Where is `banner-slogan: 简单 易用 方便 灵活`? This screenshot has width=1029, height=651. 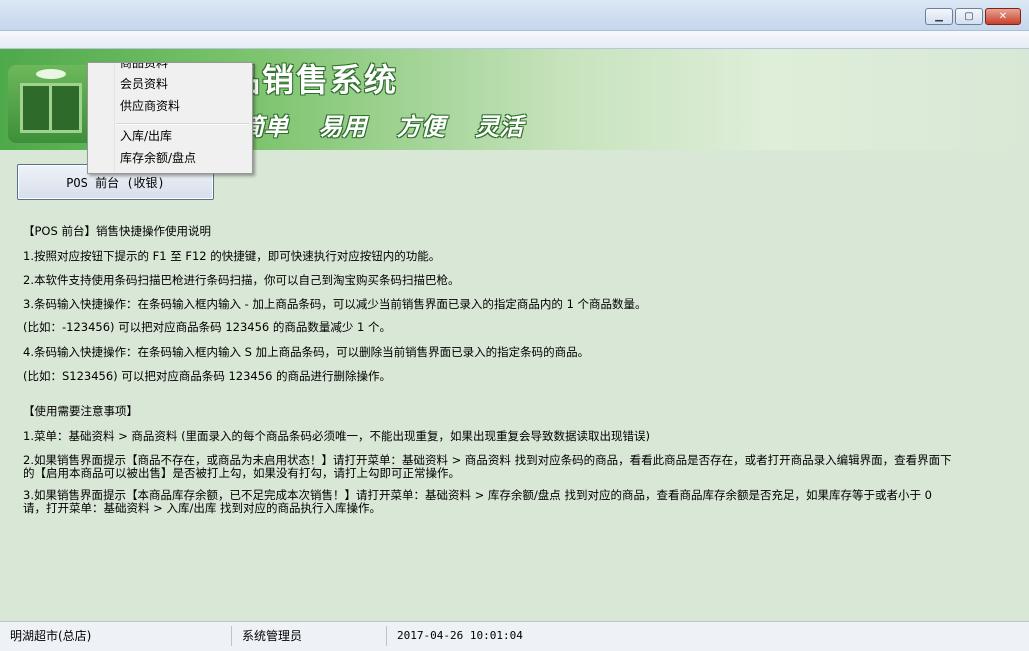
banner-slogan: 简单 易用 方便 灵活 is located at coordinates (388, 124).